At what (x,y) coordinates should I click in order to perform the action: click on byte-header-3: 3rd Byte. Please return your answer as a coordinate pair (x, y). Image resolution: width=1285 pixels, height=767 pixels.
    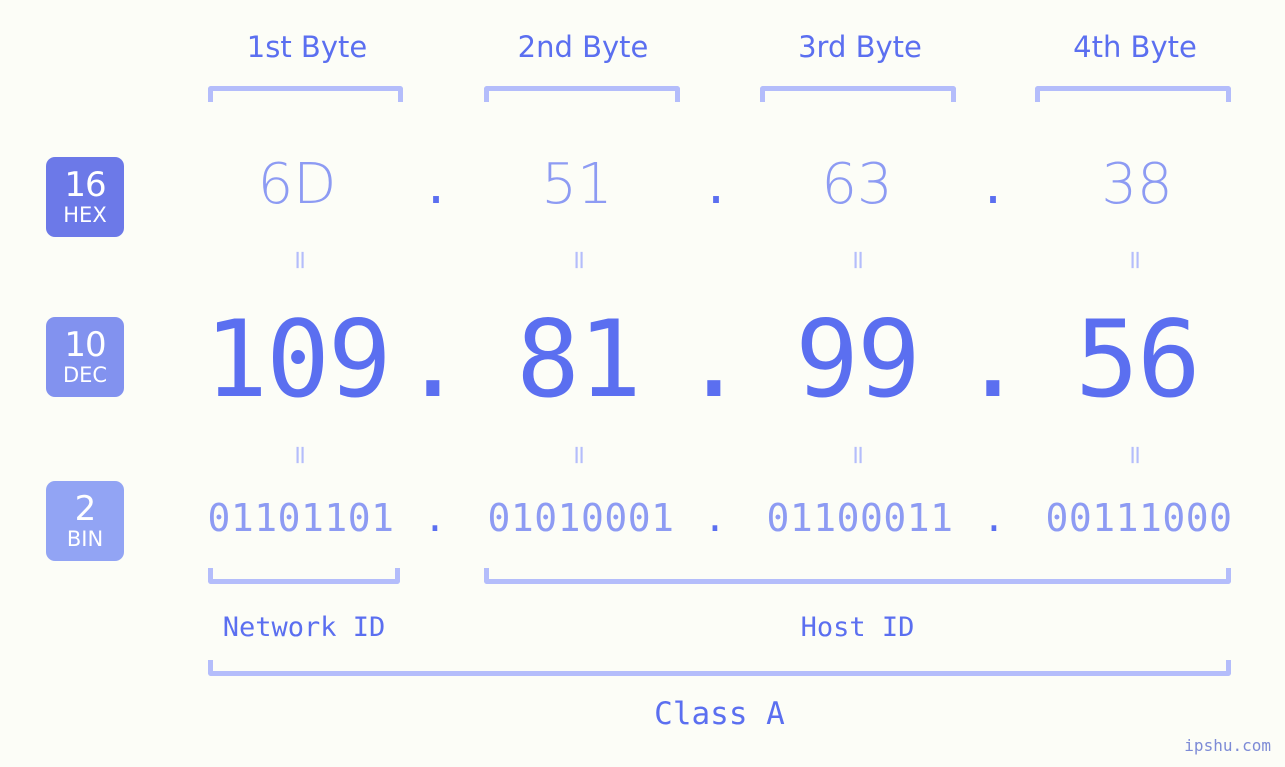
    Looking at the image, I should click on (860, 47).